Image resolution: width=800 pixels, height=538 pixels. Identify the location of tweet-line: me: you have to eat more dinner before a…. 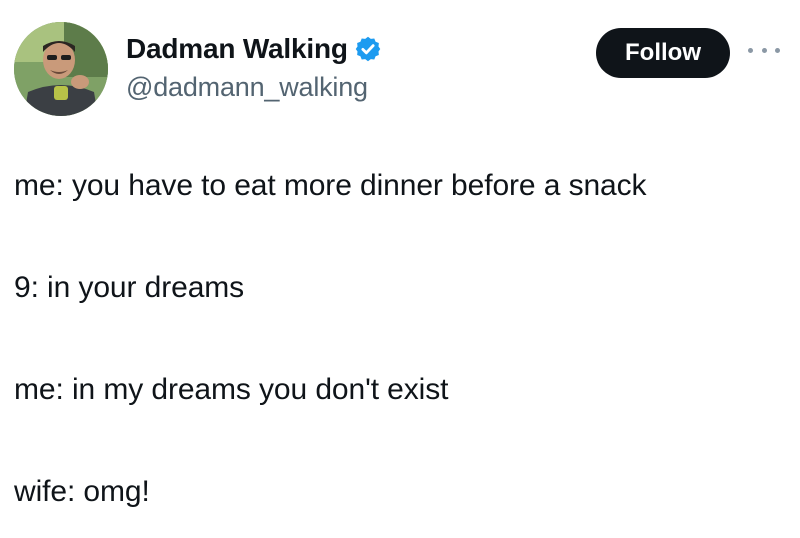
(330, 185).